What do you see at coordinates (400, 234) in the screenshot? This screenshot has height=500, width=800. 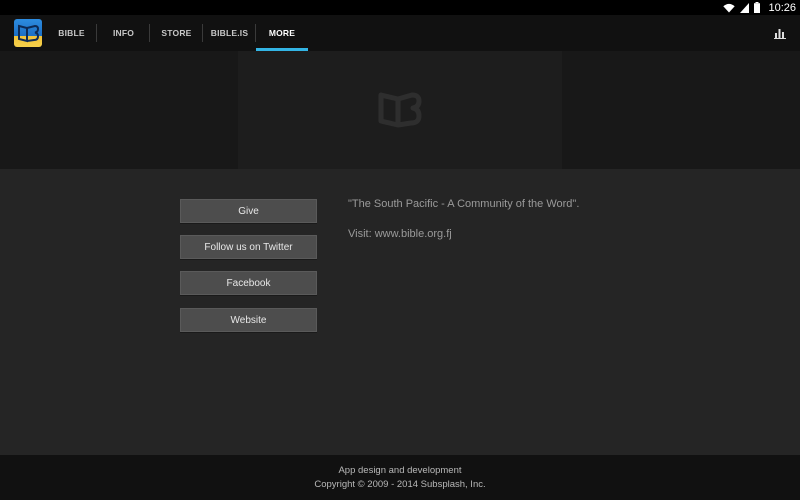 I see `visit-text: Visit: www.bible.org.fj` at bounding box center [400, 234].